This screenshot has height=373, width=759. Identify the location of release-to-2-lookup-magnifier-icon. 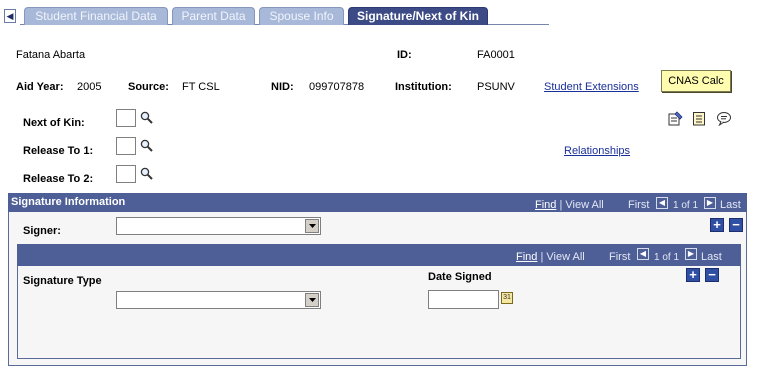
(146, 173).